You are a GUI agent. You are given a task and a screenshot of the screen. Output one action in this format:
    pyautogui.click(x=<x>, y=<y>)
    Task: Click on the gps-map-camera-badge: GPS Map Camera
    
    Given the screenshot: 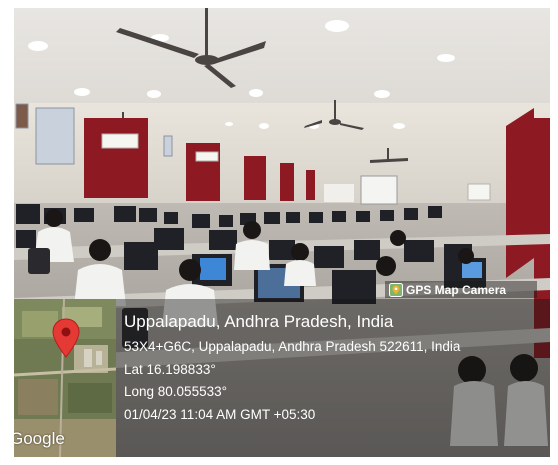 What is the action you would take?
    pyautogui.click(x=461, y=289)
    